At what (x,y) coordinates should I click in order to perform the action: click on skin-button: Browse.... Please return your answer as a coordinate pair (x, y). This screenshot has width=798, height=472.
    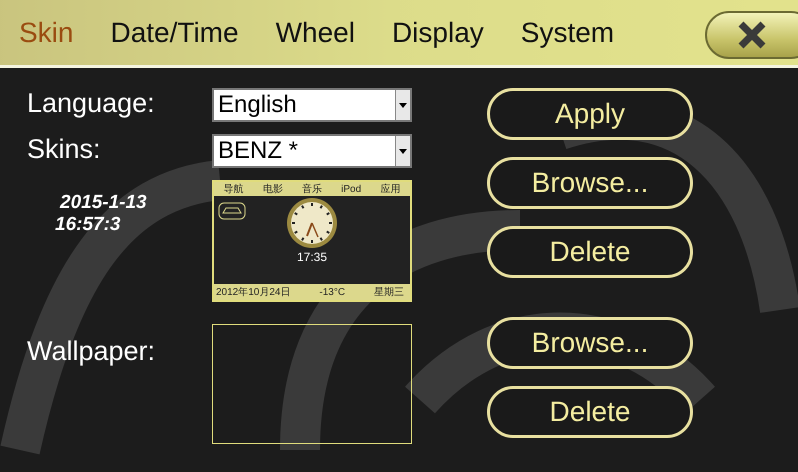
    Looking at the image, I should click on (590, 183).